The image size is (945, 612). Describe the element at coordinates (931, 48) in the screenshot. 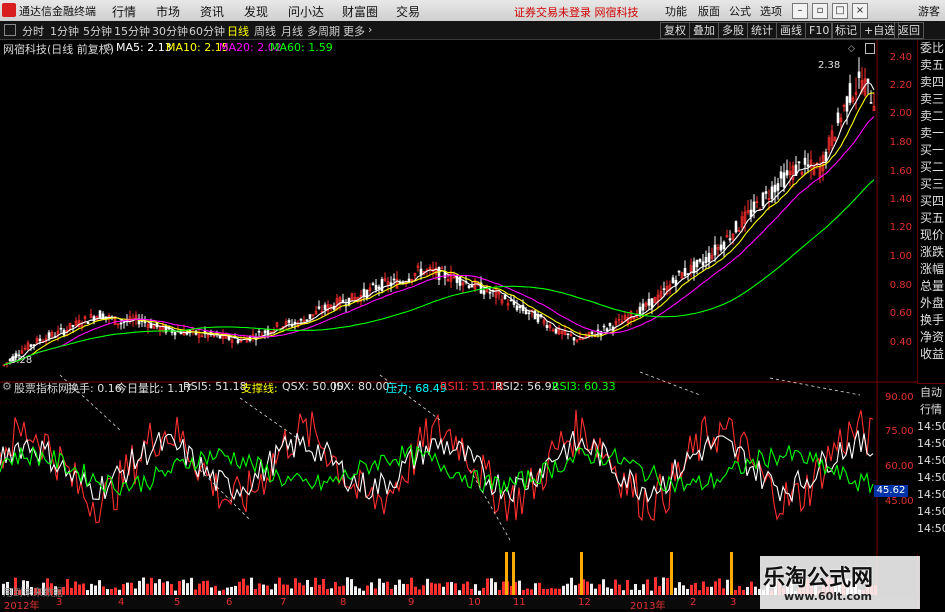

I see `side-panel-item: 委比` at that location.